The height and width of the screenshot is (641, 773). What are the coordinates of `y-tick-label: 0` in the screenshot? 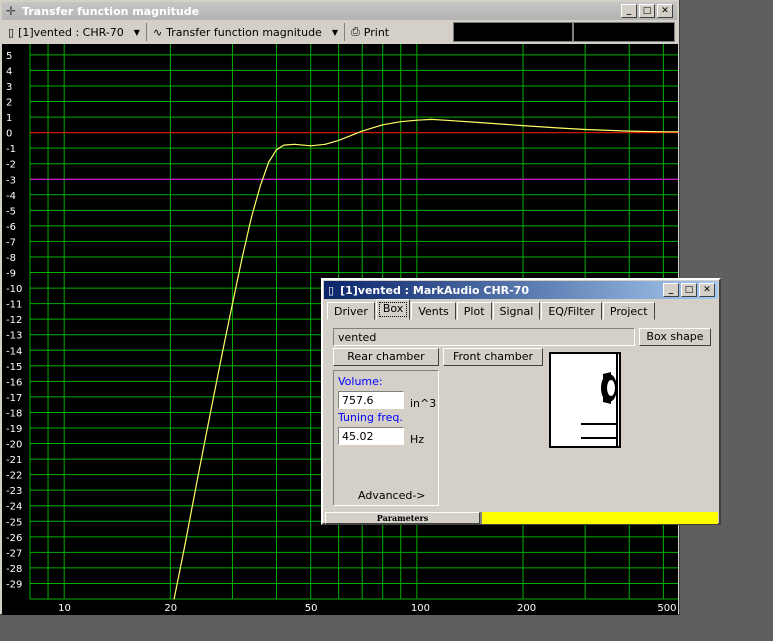 It's located at (9, 134).